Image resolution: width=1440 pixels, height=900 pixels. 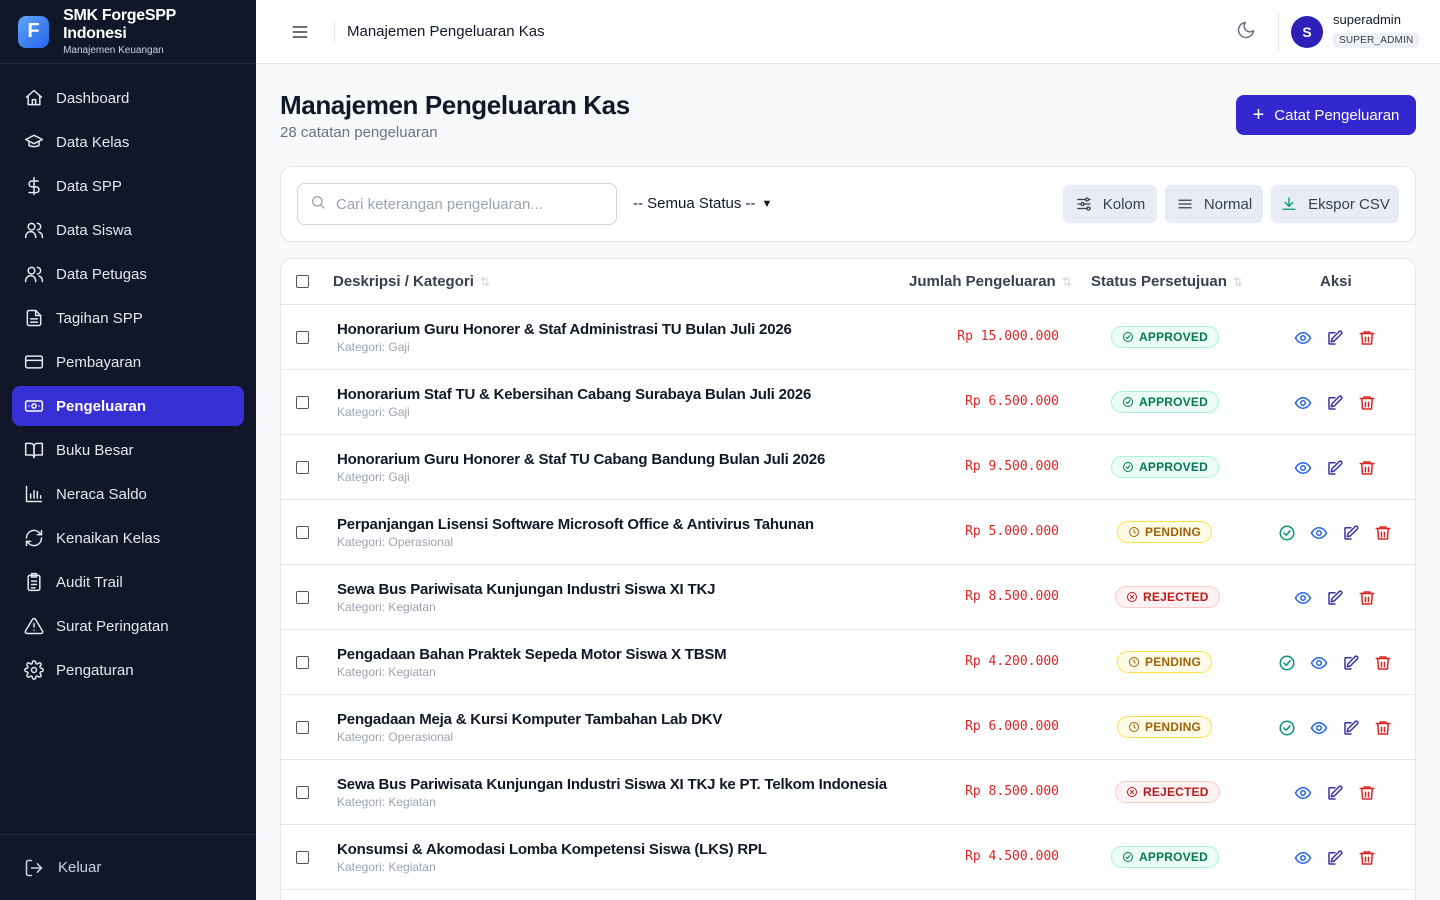 I want to click on header-status-label: Status Persetujuan, so click(x=1159, y=281).